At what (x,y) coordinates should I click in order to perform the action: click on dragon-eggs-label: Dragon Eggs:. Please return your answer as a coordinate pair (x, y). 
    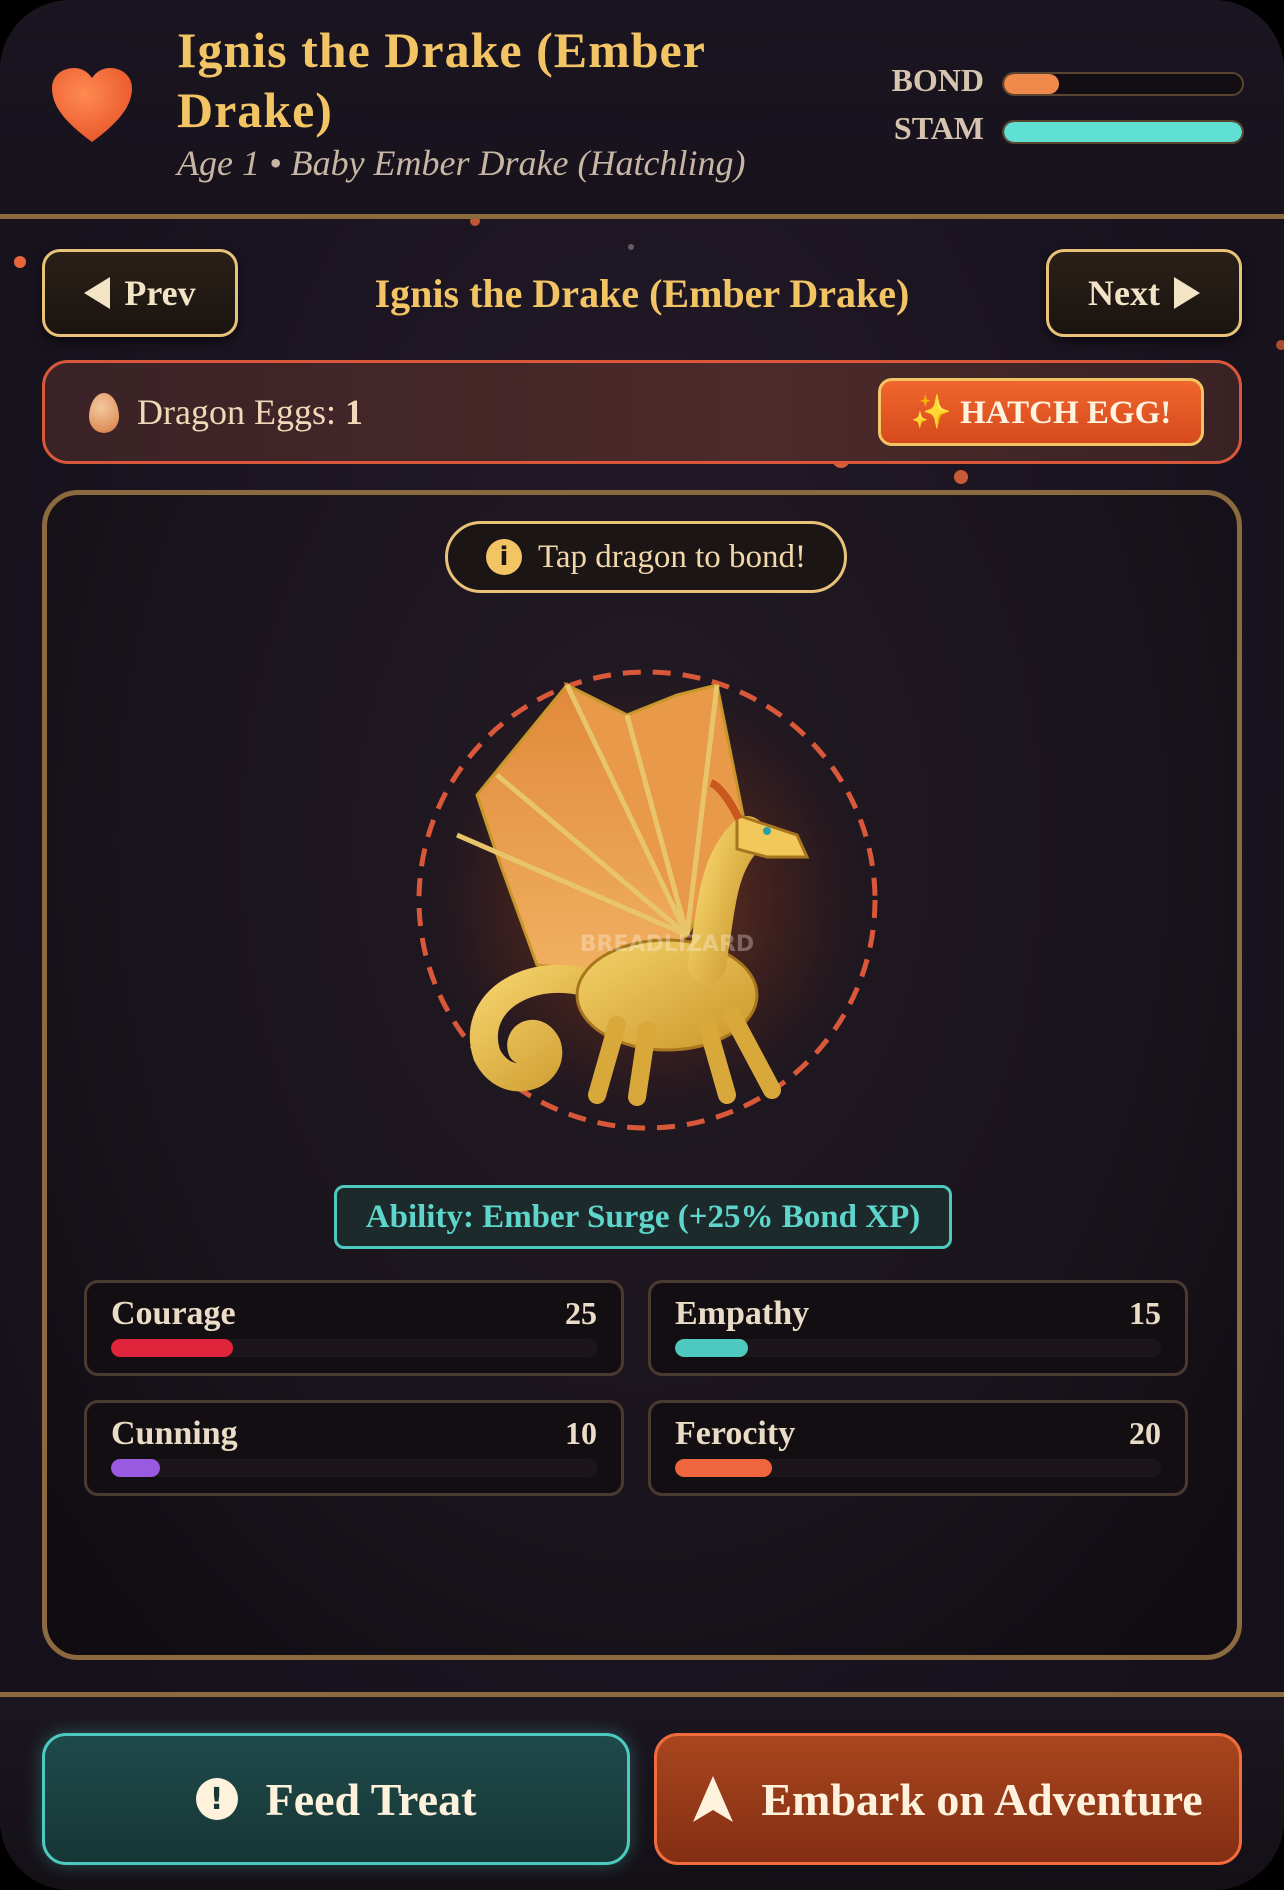
    Looking at the image, I should click on (236, 412).